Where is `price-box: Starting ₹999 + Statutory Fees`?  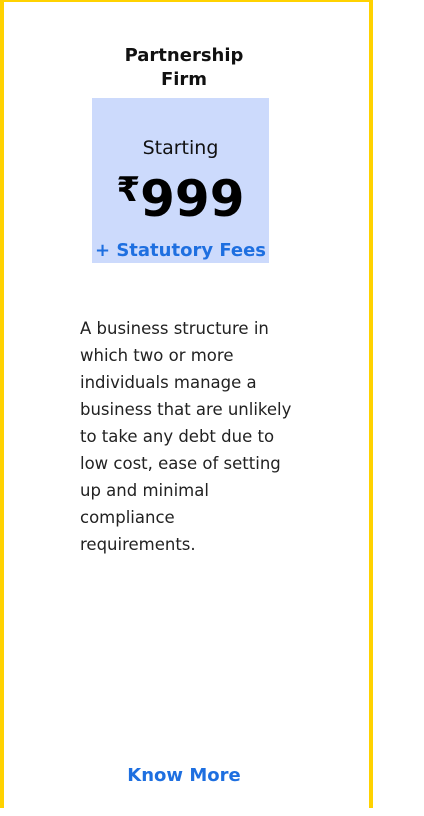
price-box: Starting ₹999 + Statutory Fees is located at coordinates (180, 180).